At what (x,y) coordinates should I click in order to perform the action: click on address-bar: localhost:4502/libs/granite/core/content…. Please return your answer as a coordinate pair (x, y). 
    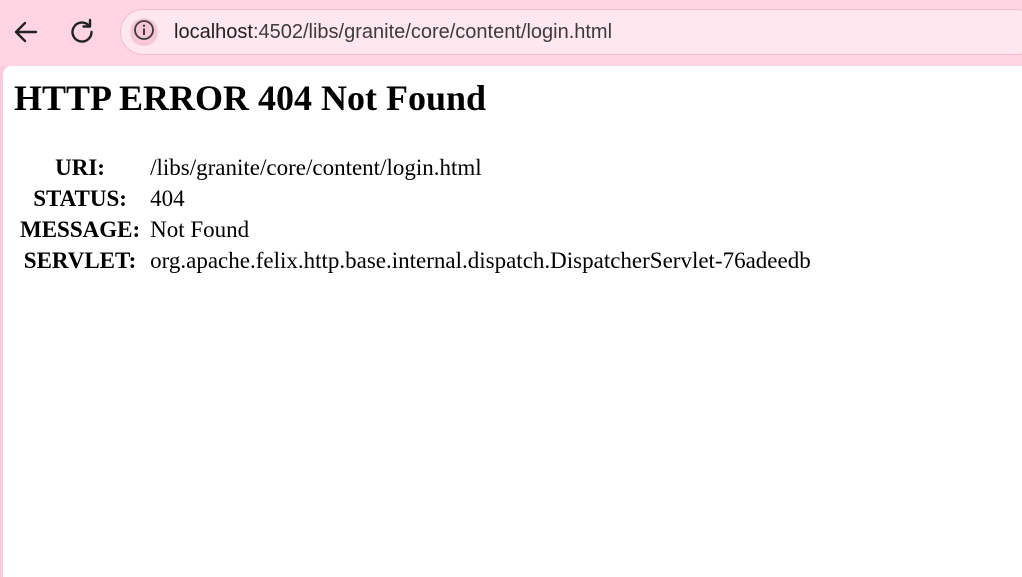
    Looking at the image, I should click on (571, 32).